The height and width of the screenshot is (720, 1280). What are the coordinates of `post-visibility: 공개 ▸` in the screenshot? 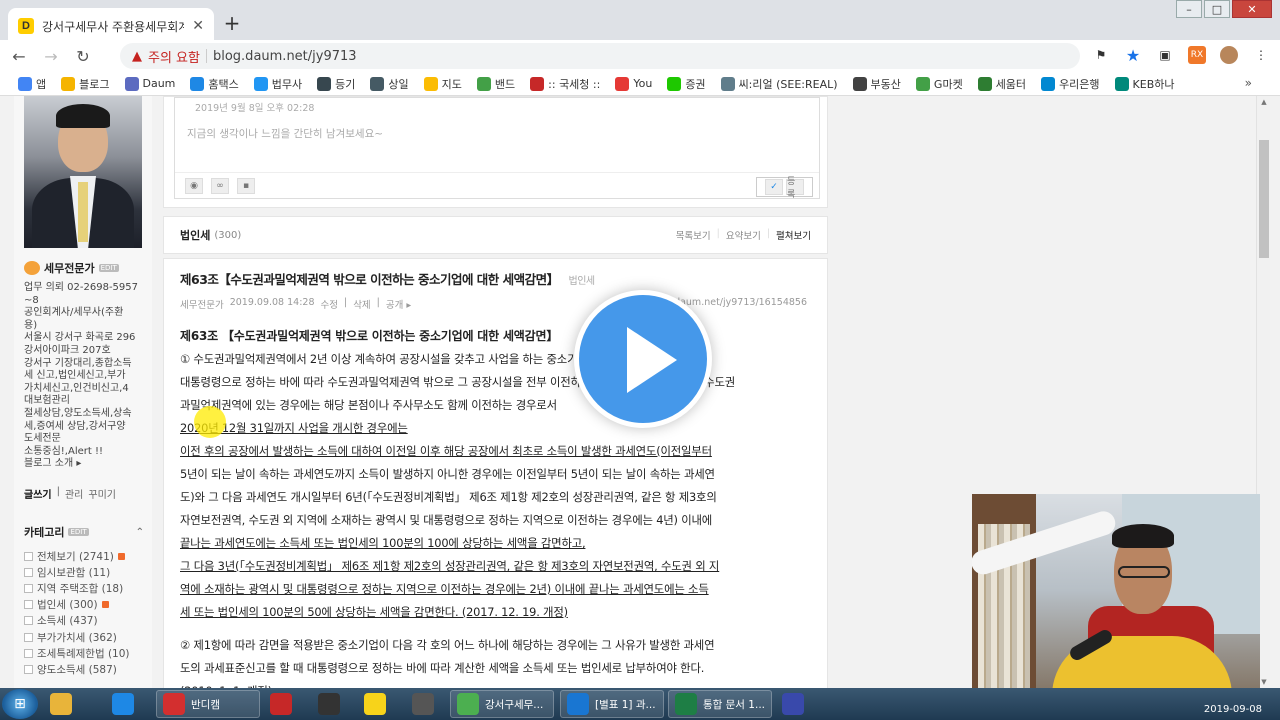 It's located at (398, 304).